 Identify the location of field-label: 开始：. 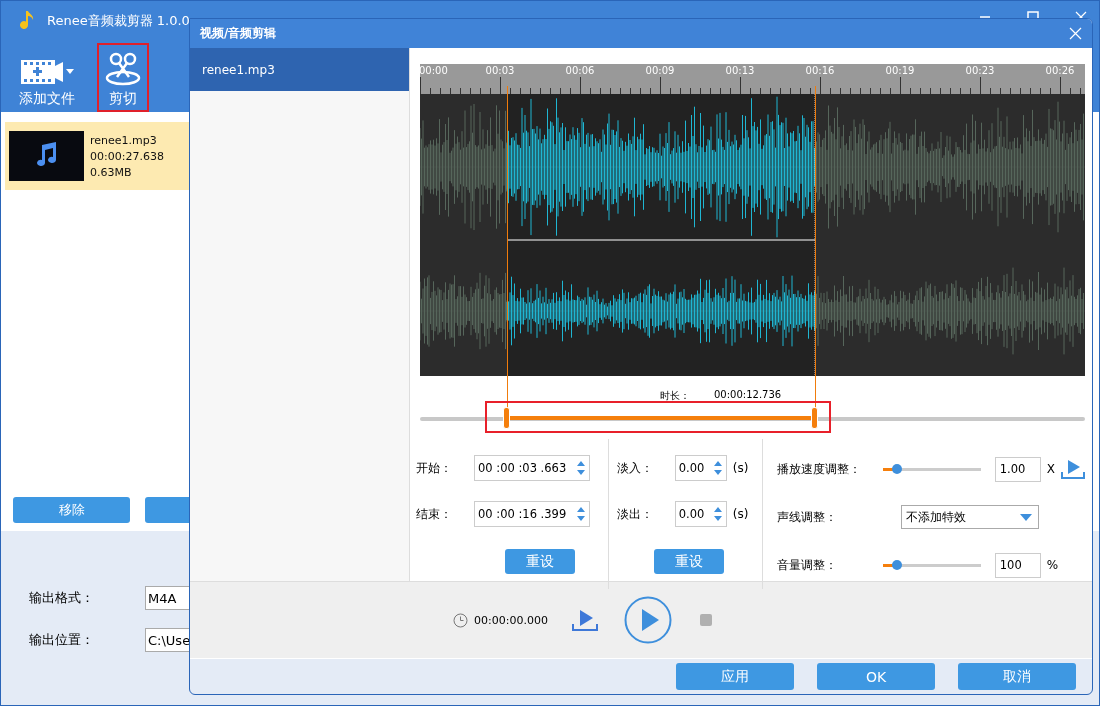
(434, 468).